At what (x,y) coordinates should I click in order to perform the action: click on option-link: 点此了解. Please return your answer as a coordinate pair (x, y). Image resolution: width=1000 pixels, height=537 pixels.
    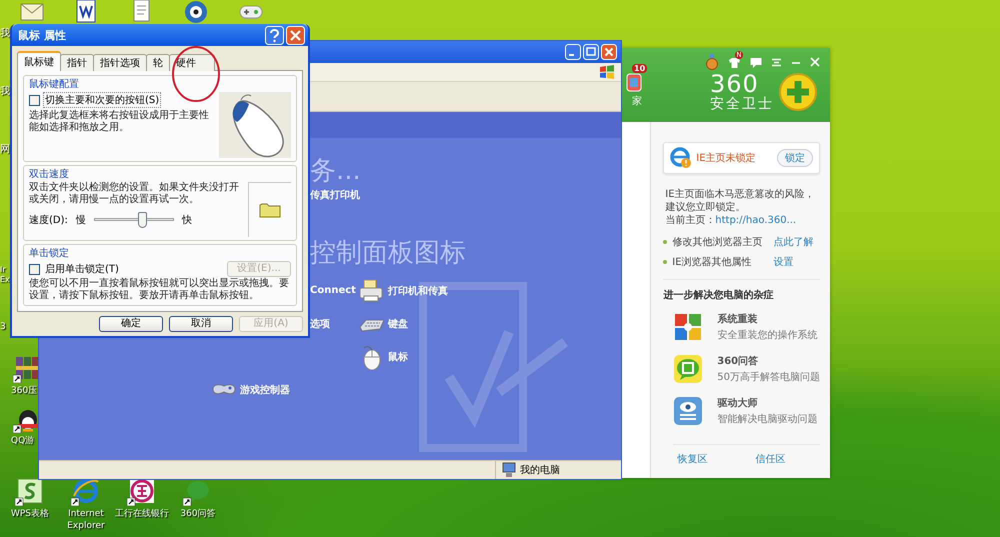
    Looking at the image, I should click on (793, 242).